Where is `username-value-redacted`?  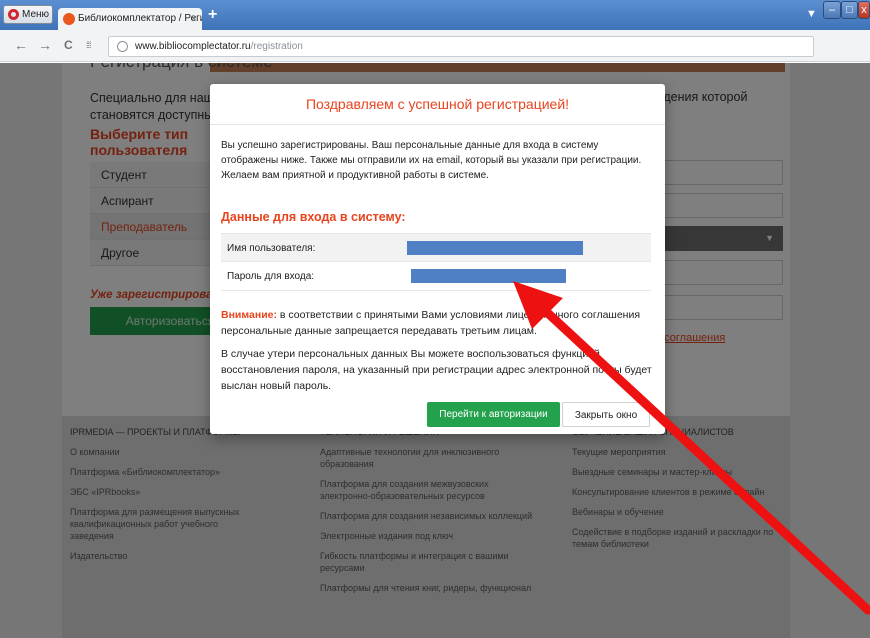
username-value-redacted is located at coordinates (495, 248).